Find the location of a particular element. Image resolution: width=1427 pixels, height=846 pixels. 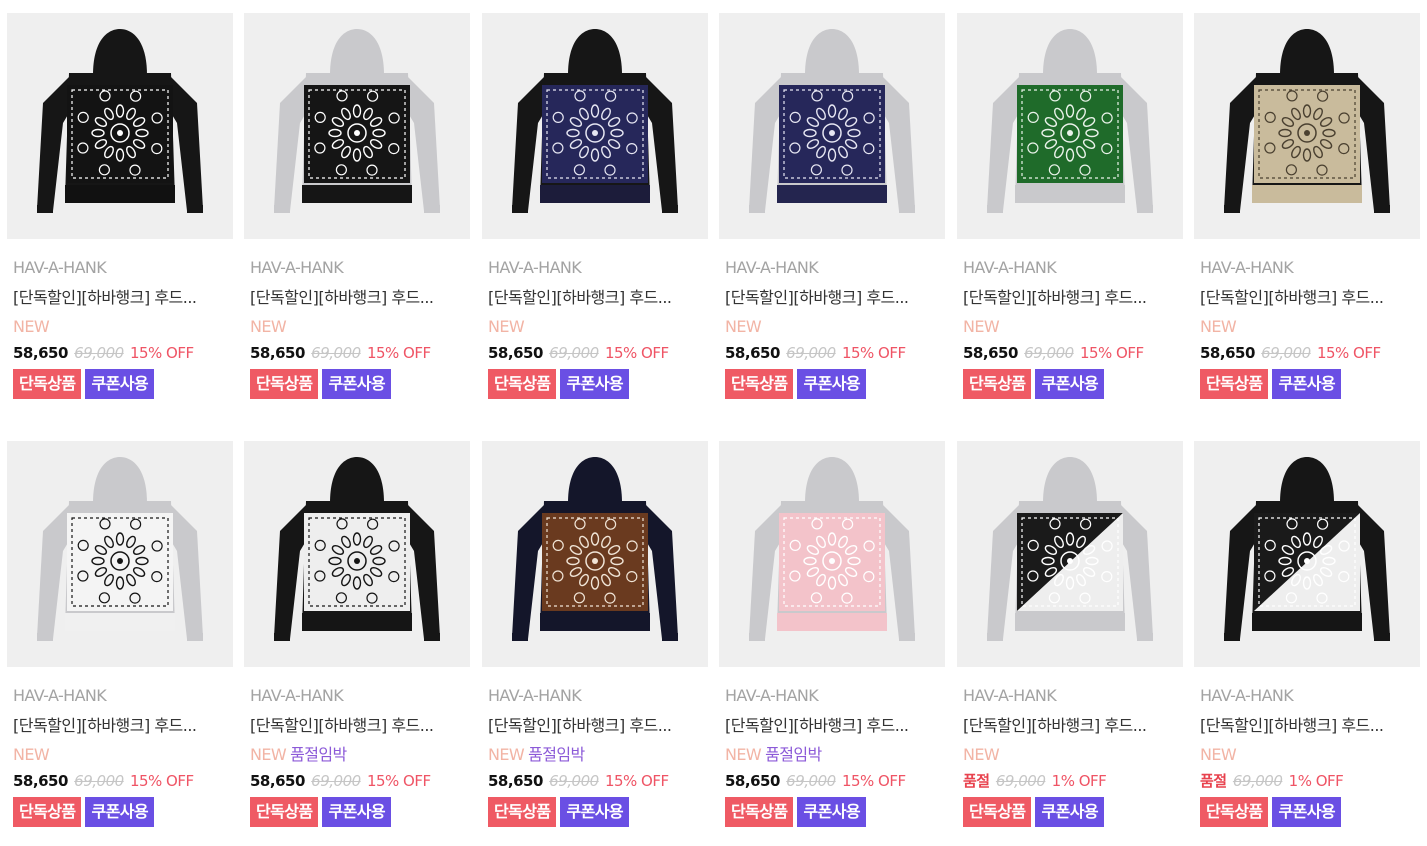

discount-rate: 1% OFF is located at coordinates (1079, 781).